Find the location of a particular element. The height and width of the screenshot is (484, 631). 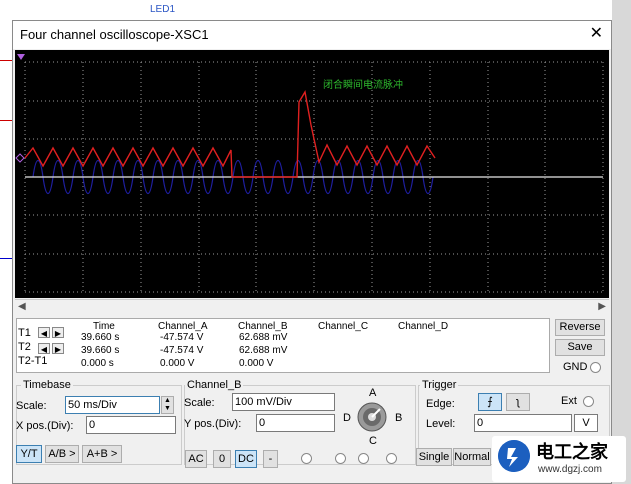

row-label-t1: T1 is located at coordinates (24, 333).